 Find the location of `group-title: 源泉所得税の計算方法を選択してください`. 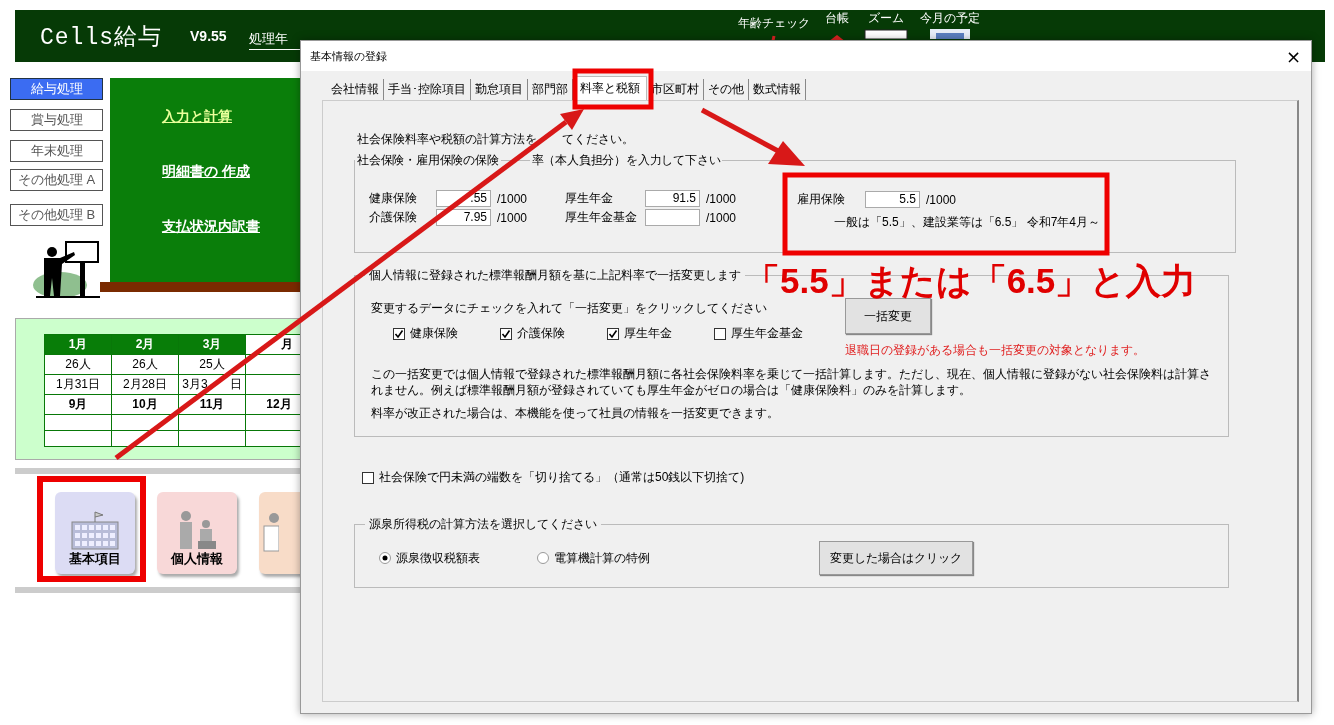

group-title: 源泉所得税の計算方法を選択してください is located at coordinates (483, 524).